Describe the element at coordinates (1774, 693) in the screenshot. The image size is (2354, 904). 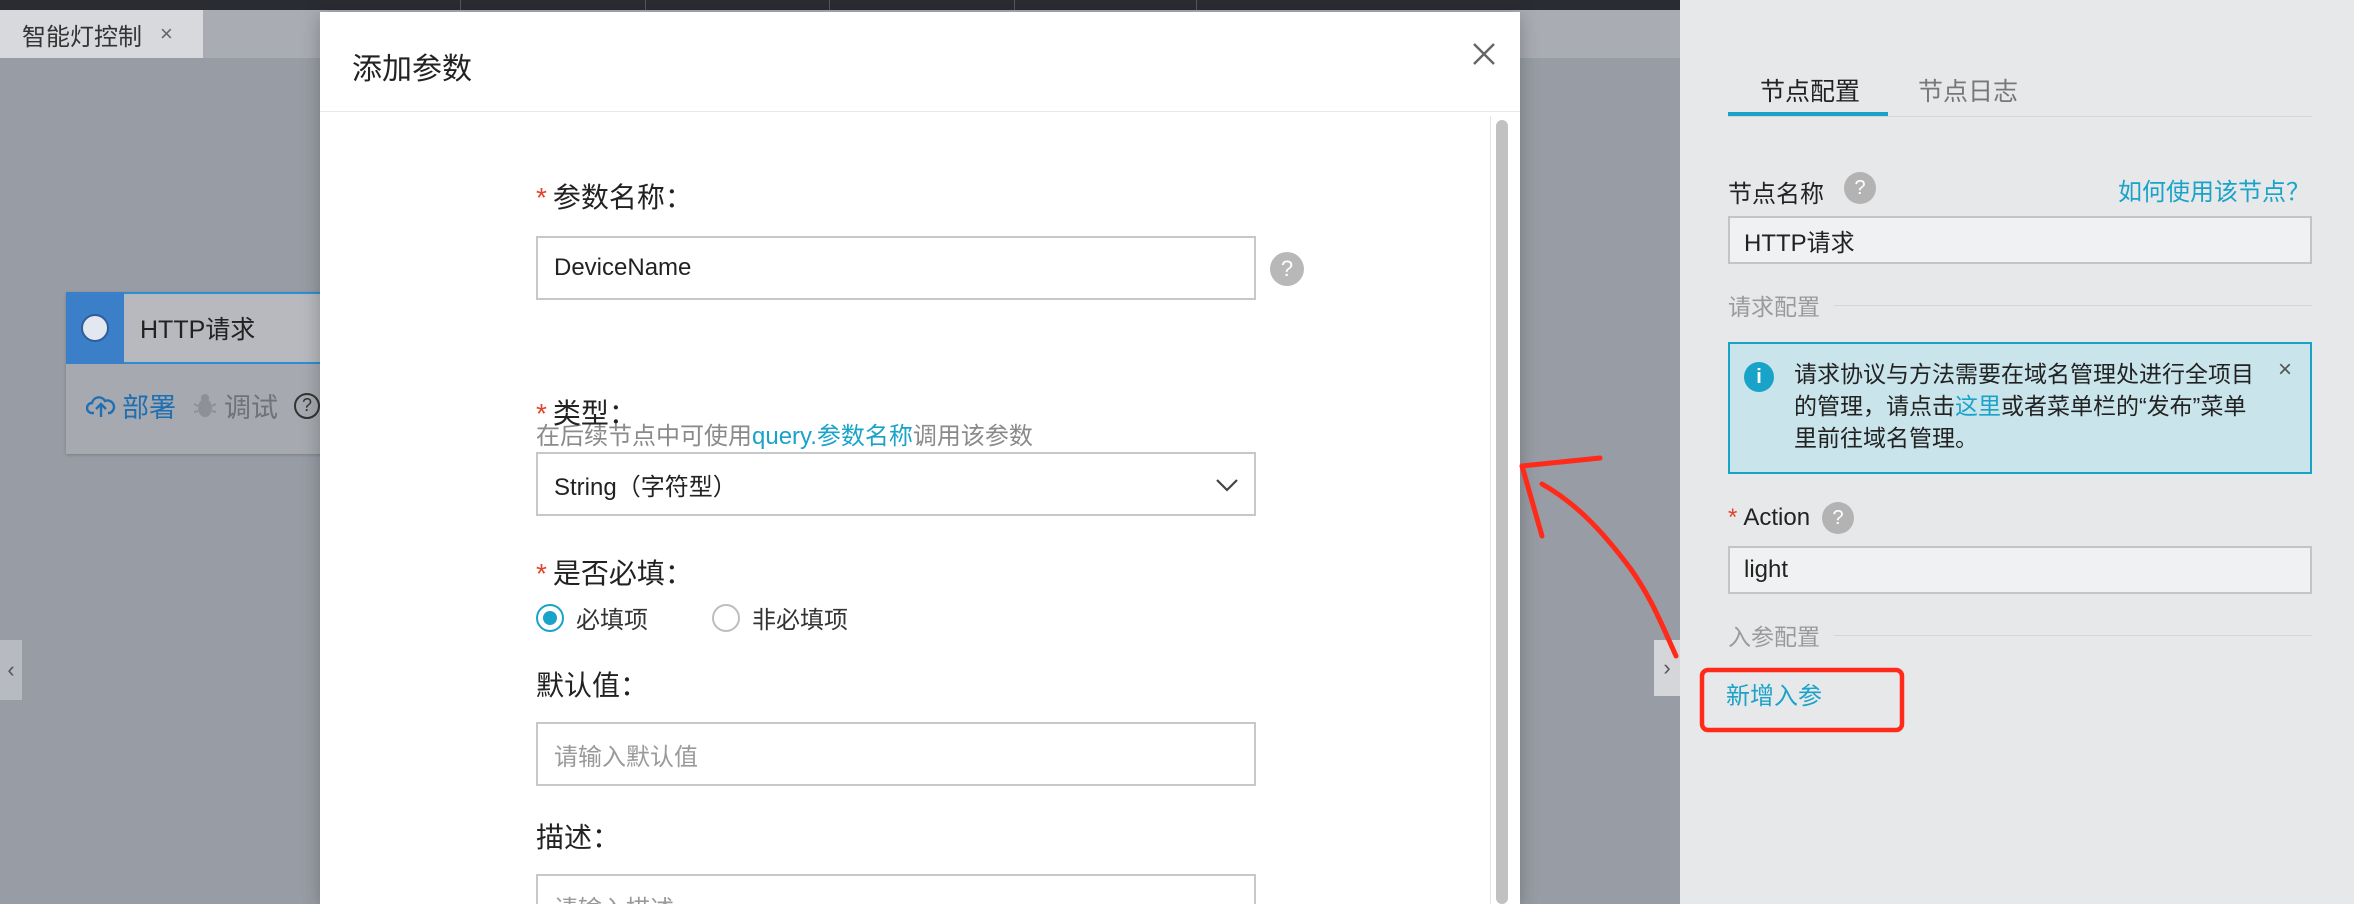
I see `add-input-param-link: 新增入参` at that location.